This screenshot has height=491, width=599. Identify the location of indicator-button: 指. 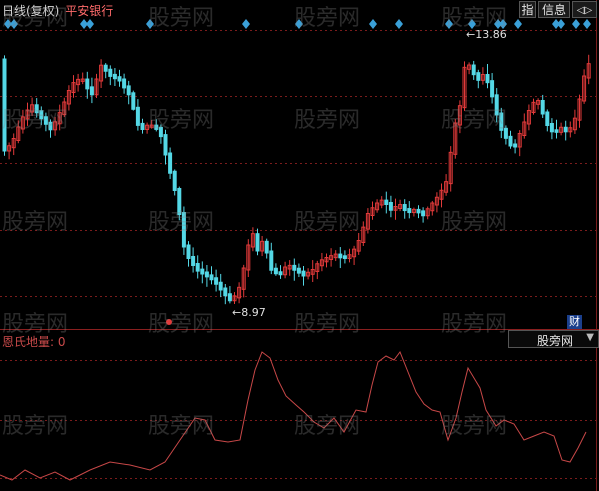
(527, 9).